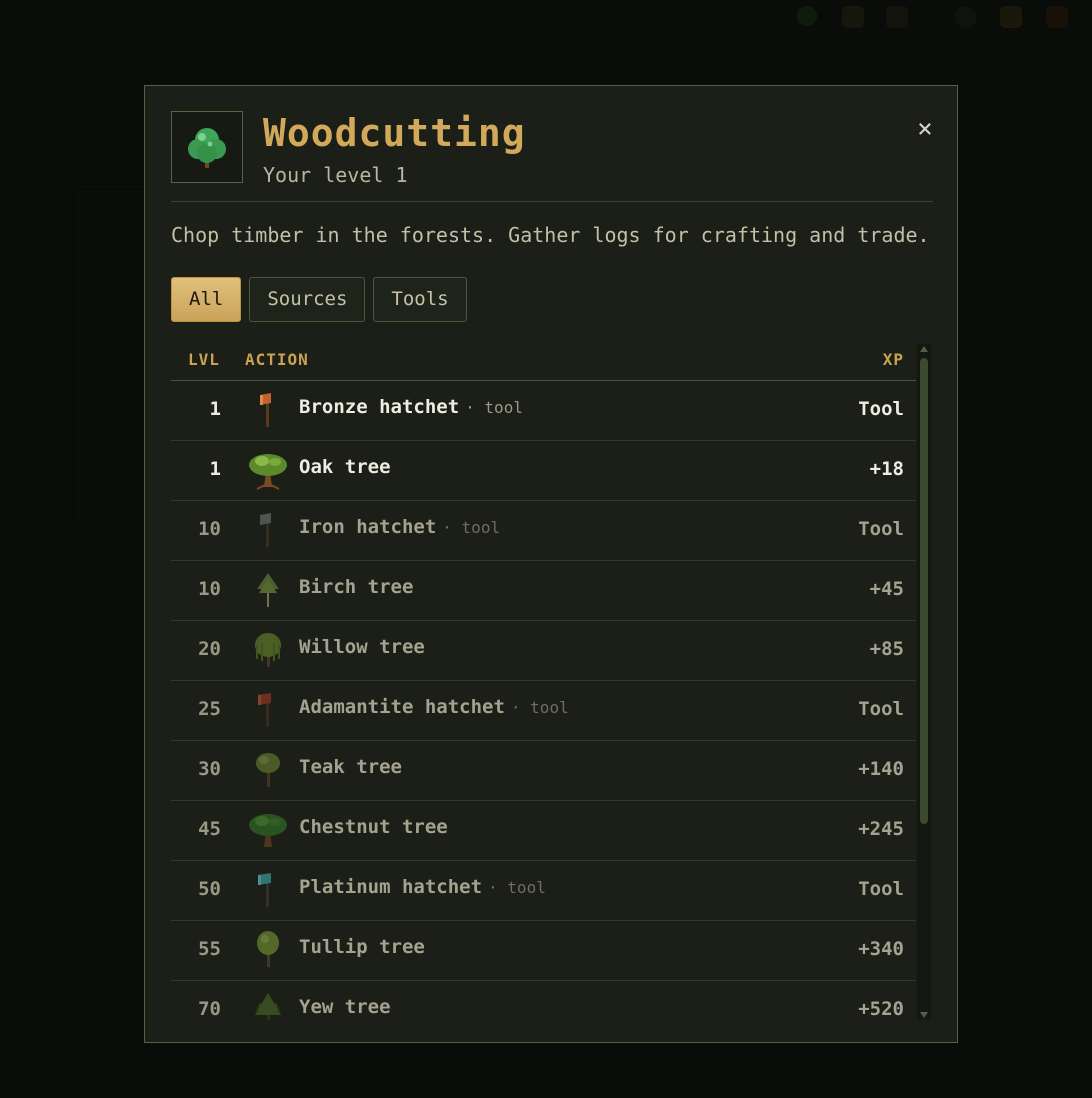 The width and height of the screenshot is (1092, 1098). What do you see at coordinates (268, 770) in the screenshot?
I see `teak-tree-icon` at bounding box center [268, 770].